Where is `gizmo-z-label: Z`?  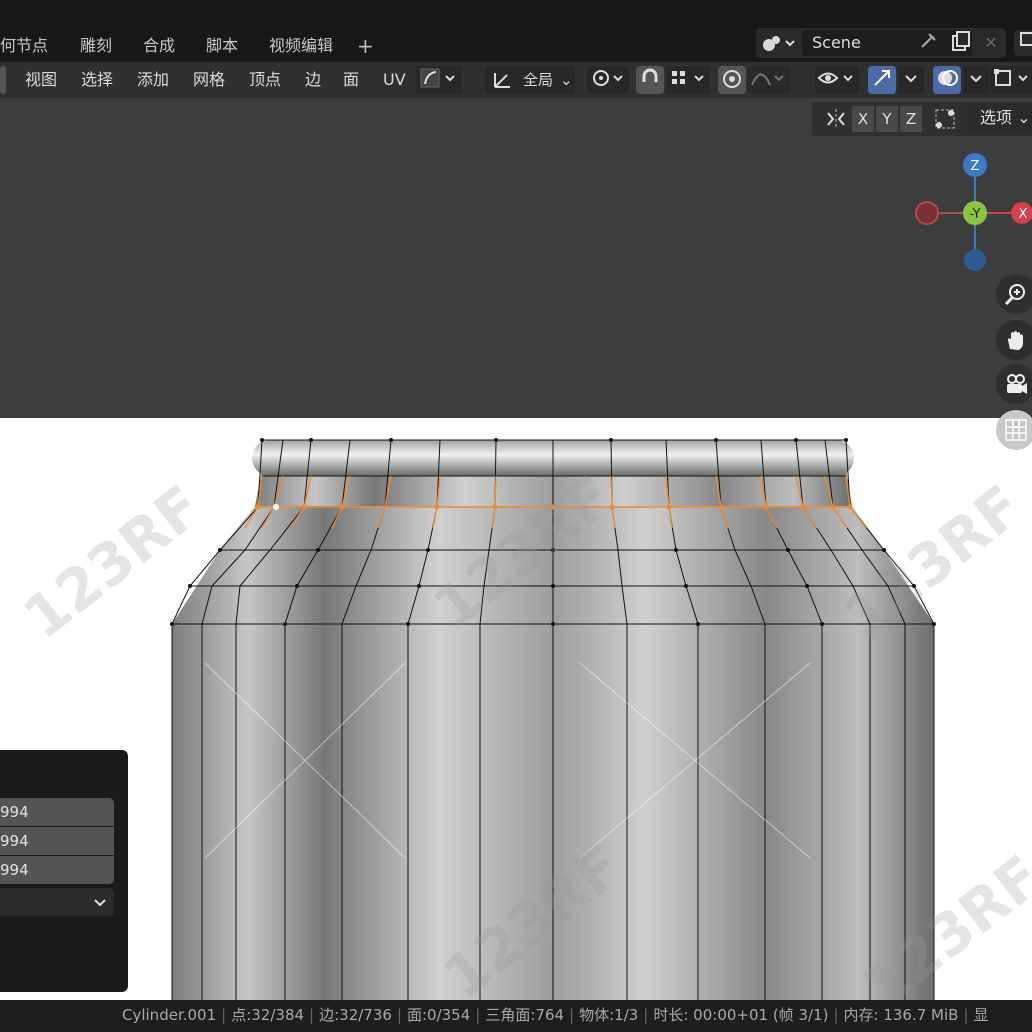 gizmo-z-label: Z is located at coordinates (975, 166).